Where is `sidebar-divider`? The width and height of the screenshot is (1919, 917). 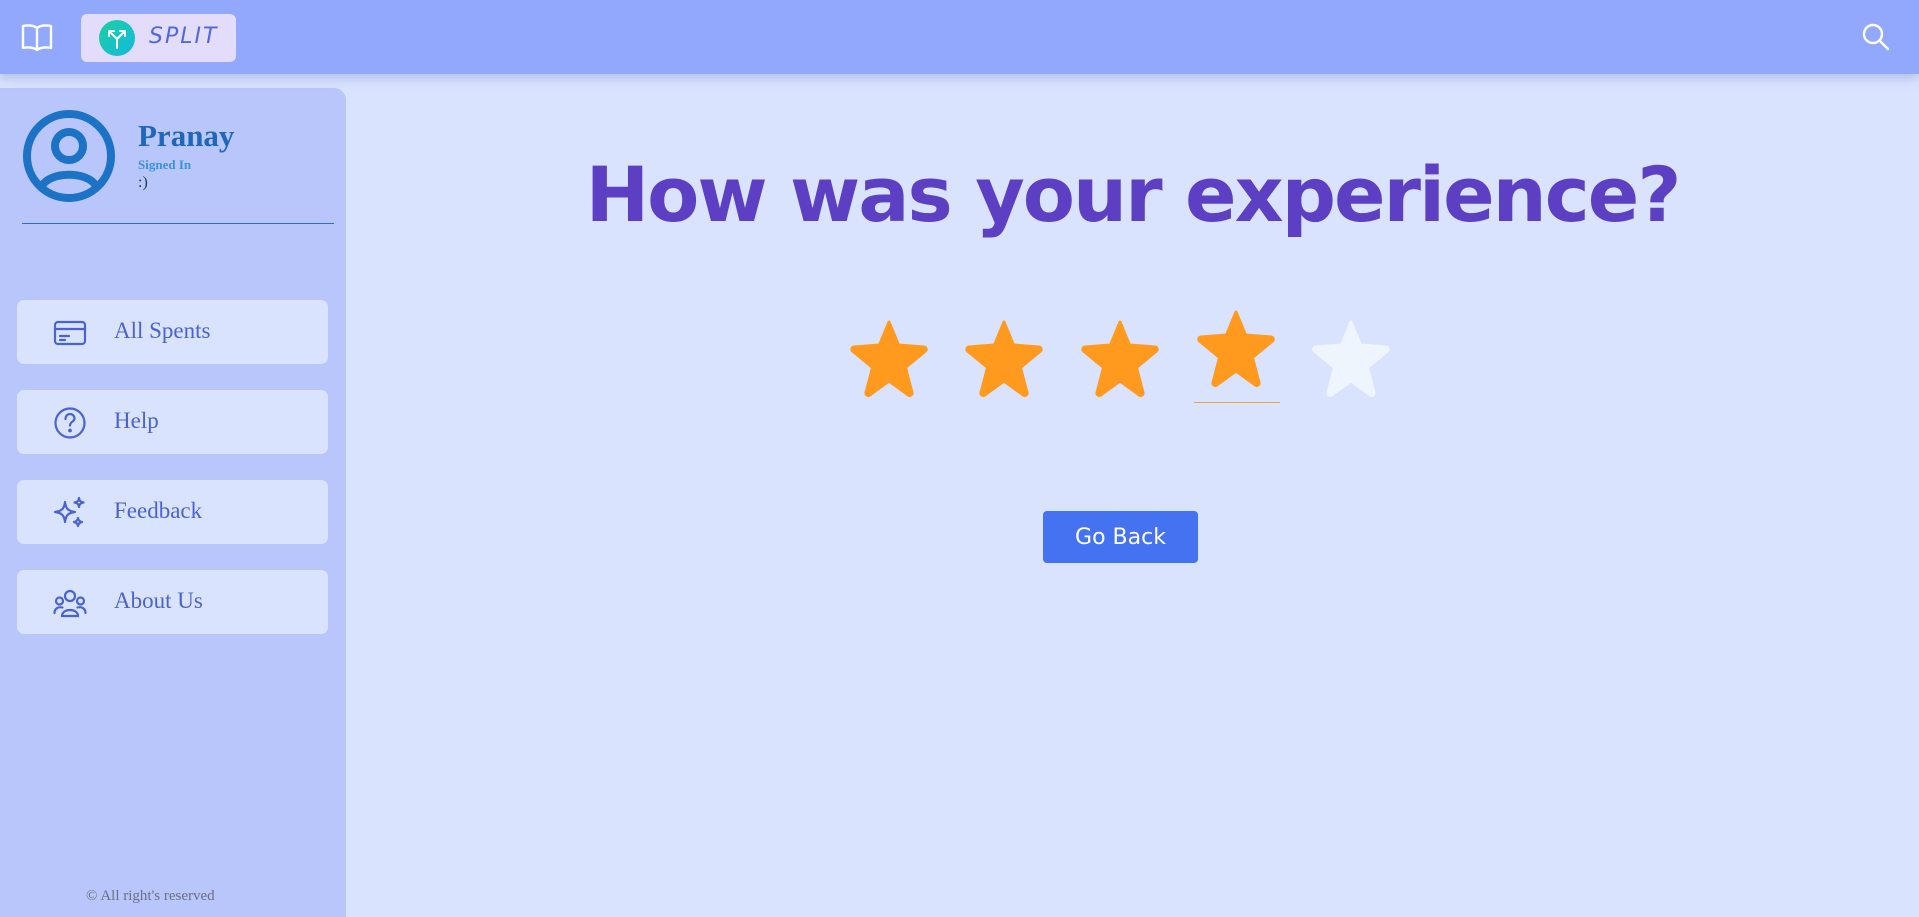
sidebar-divider is located at coordinates (178, 223).